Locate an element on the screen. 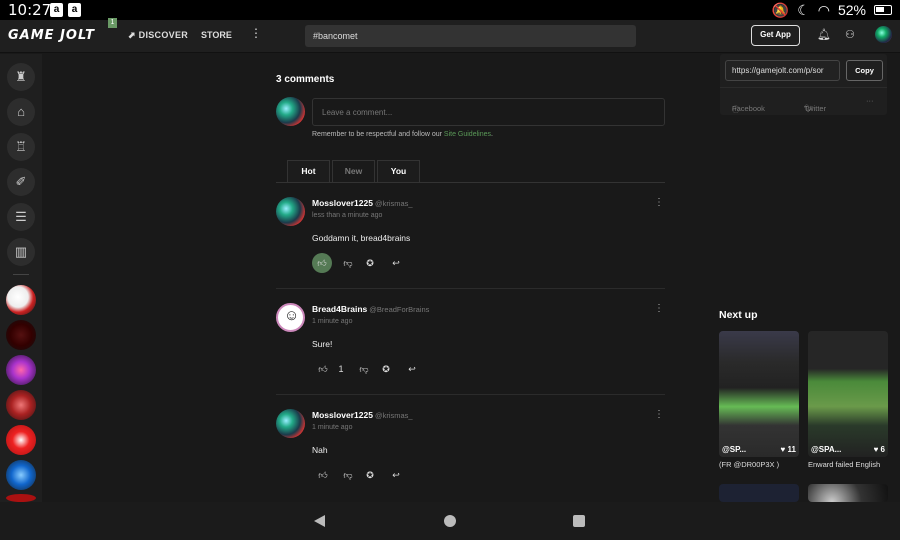  comment-time: less than a minute ago is located at coordinates (347, 215).